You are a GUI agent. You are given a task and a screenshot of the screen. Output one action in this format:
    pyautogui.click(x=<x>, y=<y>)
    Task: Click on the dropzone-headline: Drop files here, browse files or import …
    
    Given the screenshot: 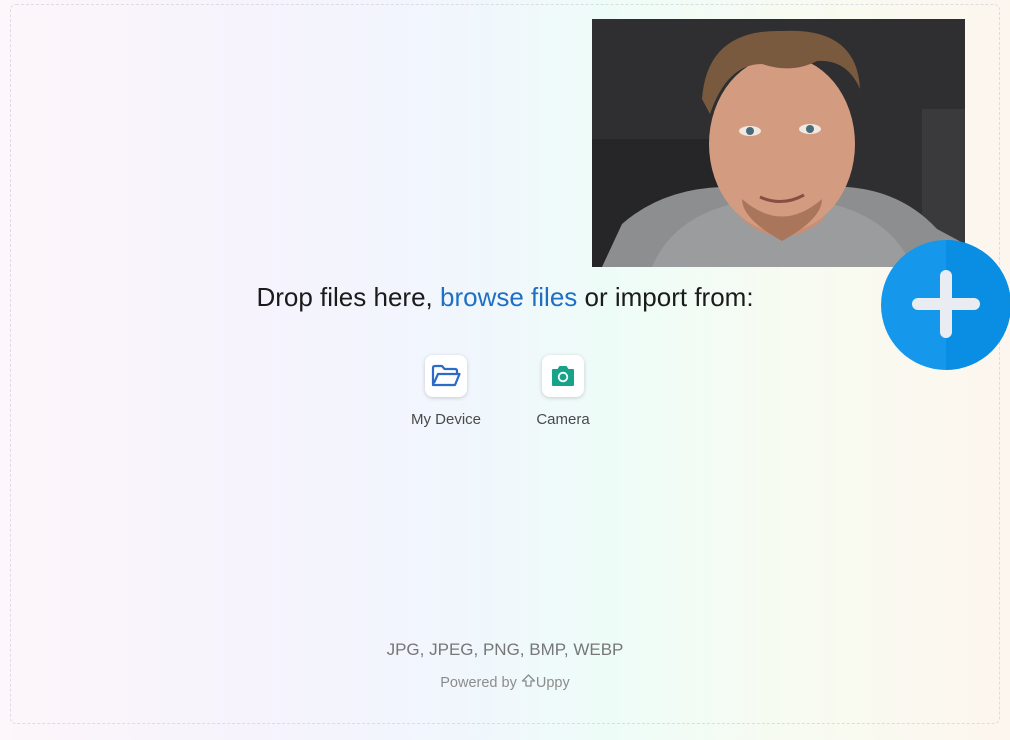 What is the action you would take?
    pyautogui.click(x=505, y=297)
    